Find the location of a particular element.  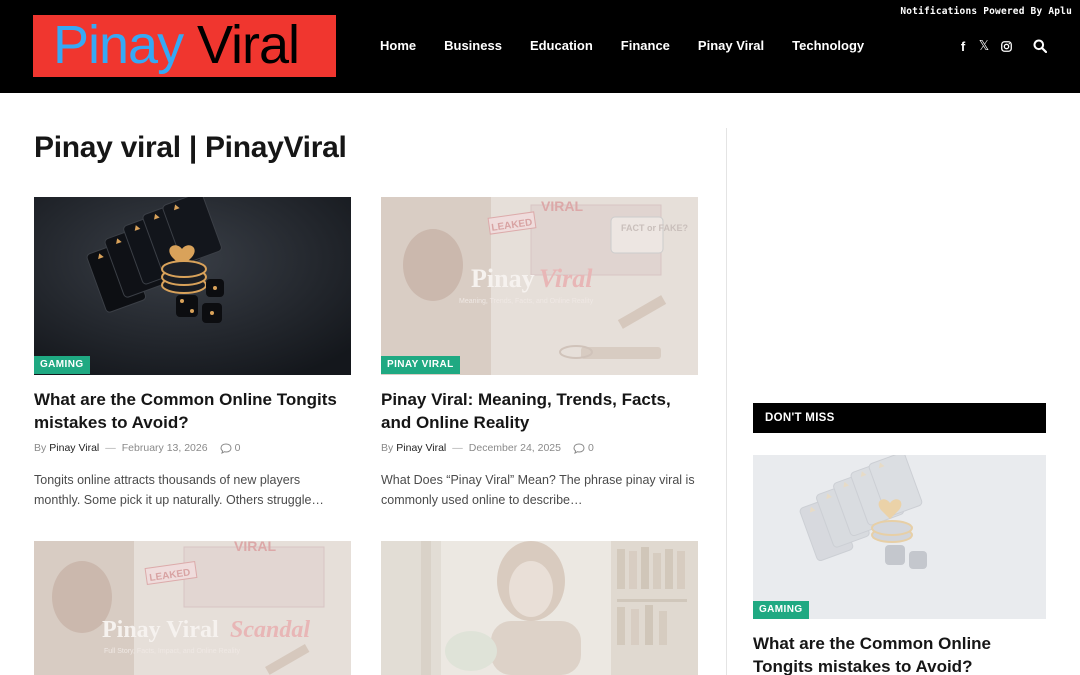

post-2-by: By is located at coordinates (387, 448).